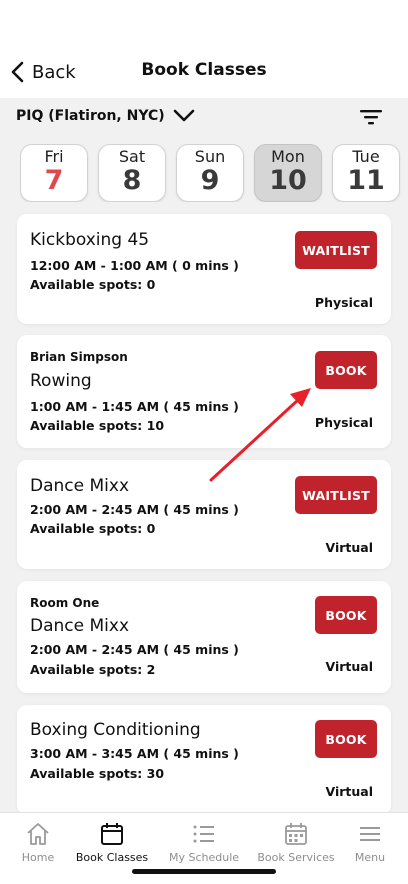 This screenshot has height=884, width=408. Describe the element at coordinates (203, 834) in the screenshot. I see `list-icon` at that location.